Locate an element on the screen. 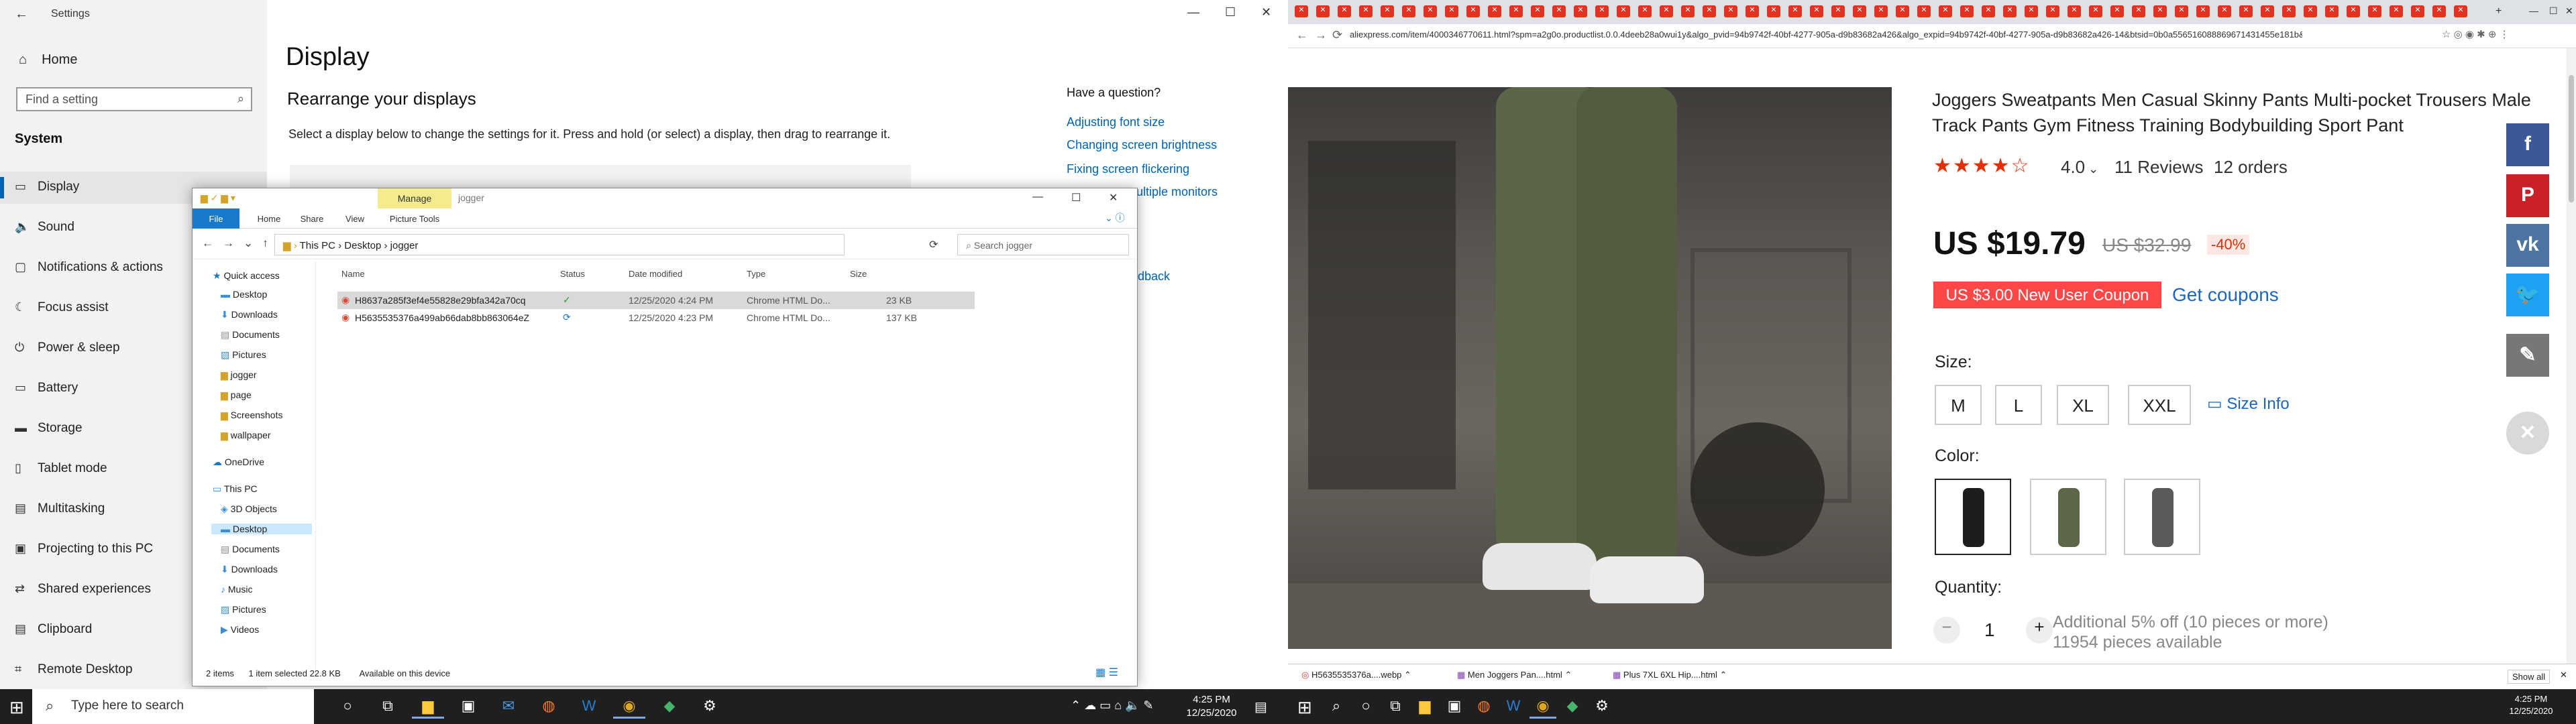 The image size is (2576, 724). reviews-link: 11 Reviews is located at coordinates (2158, 167).